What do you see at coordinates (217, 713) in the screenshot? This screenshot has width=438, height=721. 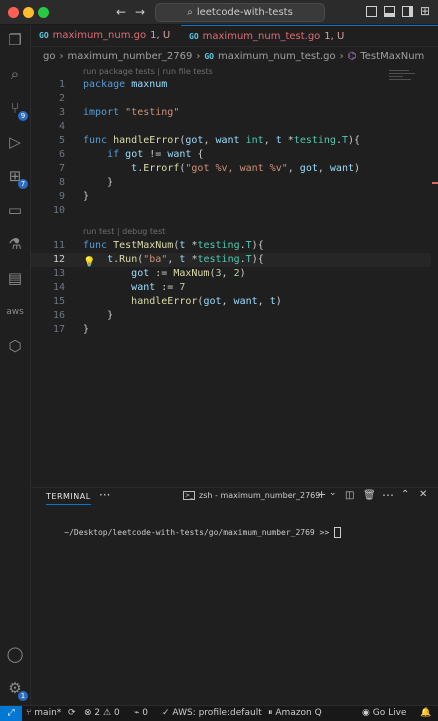 I see `aws-profile-label: AWS: profile:default` at bounding box center [217, 713].